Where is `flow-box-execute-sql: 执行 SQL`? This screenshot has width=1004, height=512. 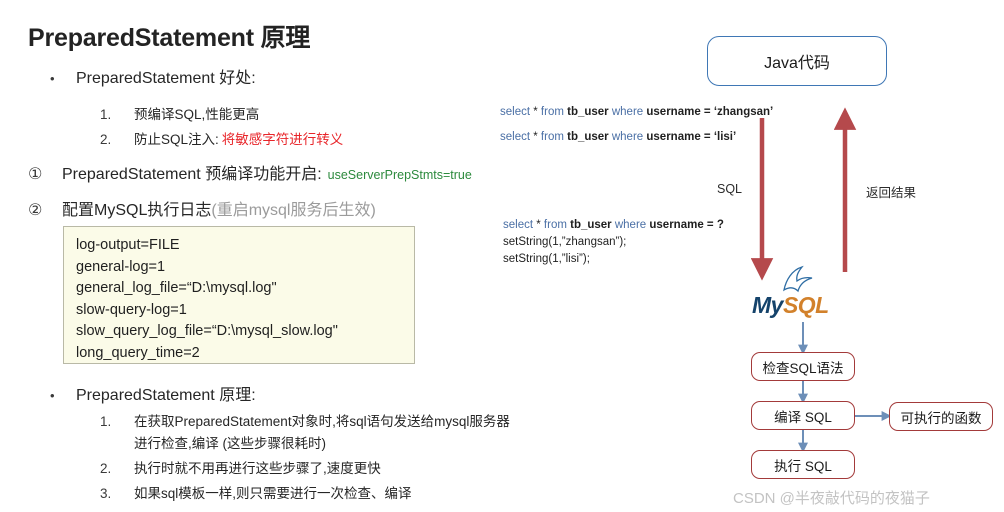
flow-box-execute-sql: 执行 SQL is located at coordinates (803, 464).